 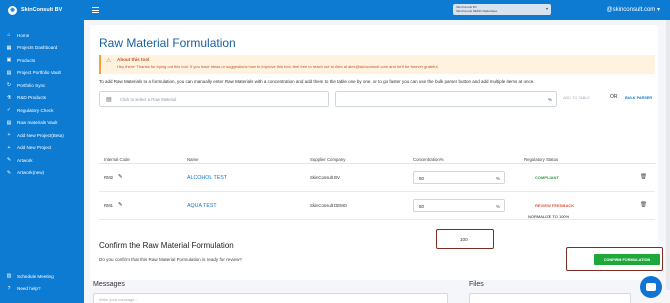 What do you see at coordinates (627, 259) in the screenshot?
I see `confirm-formulation-button: CONFIRM FORMULATION` at bounding box center [627, 259].